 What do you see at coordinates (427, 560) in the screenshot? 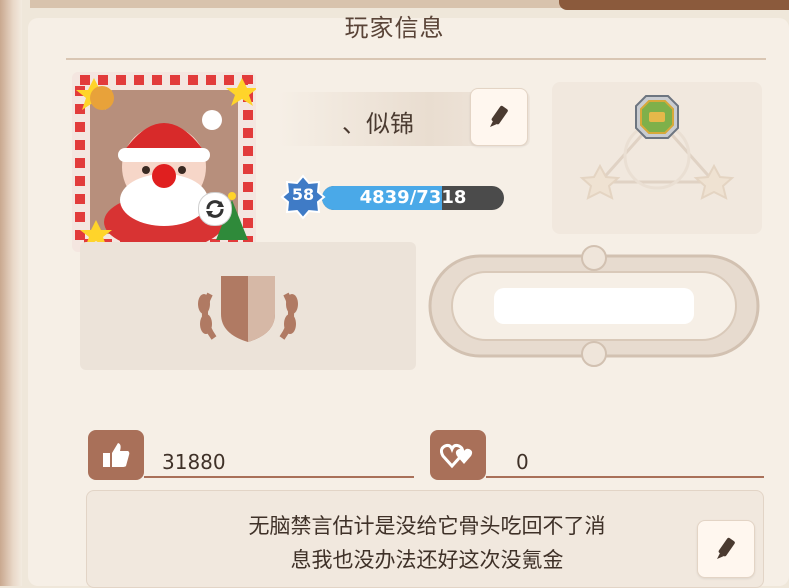
I see `signature-line-2: 息我也没办法还好这次没氪金` at bounding box center [427, 560].